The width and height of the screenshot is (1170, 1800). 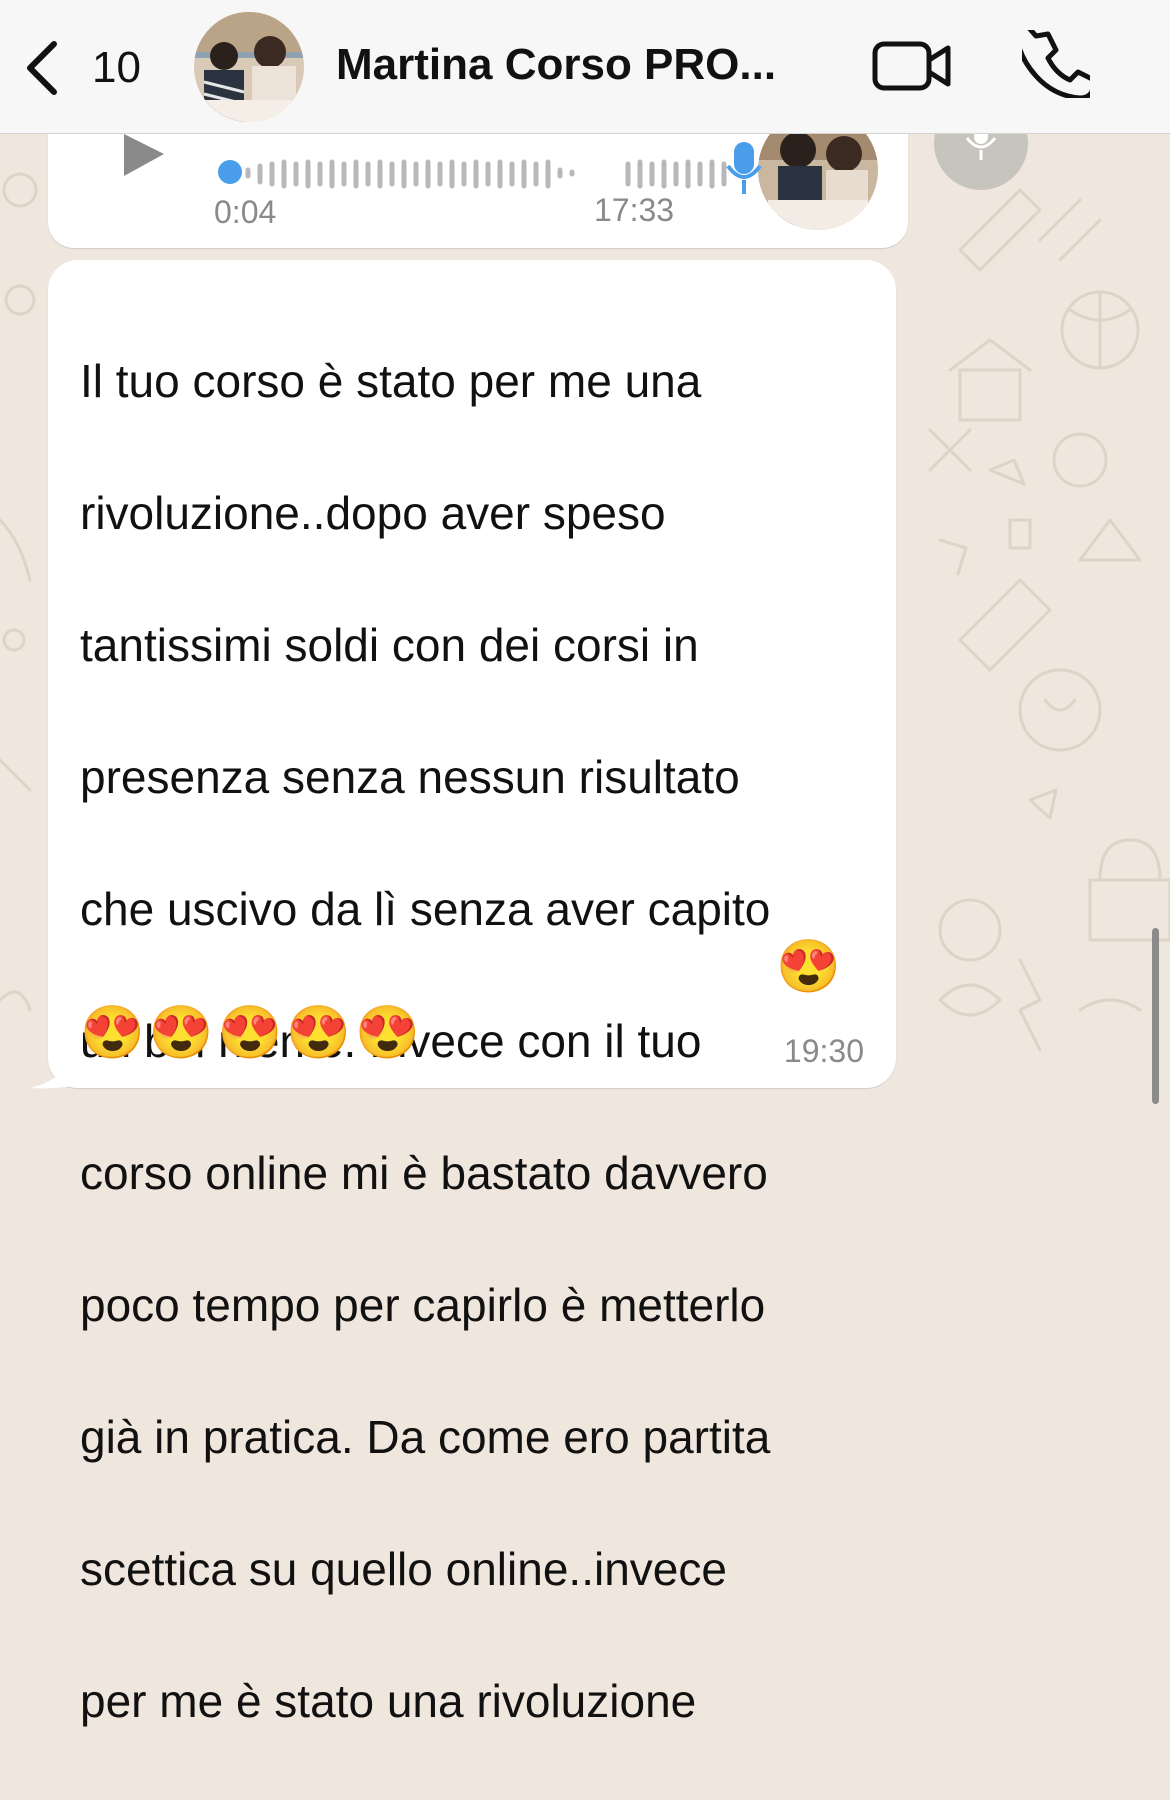 What do you see at coordinates (389, 645) in the screenshot?
I see `message-line: tantissimi soldi con dei corsi in` at bounding box center [389, 645].